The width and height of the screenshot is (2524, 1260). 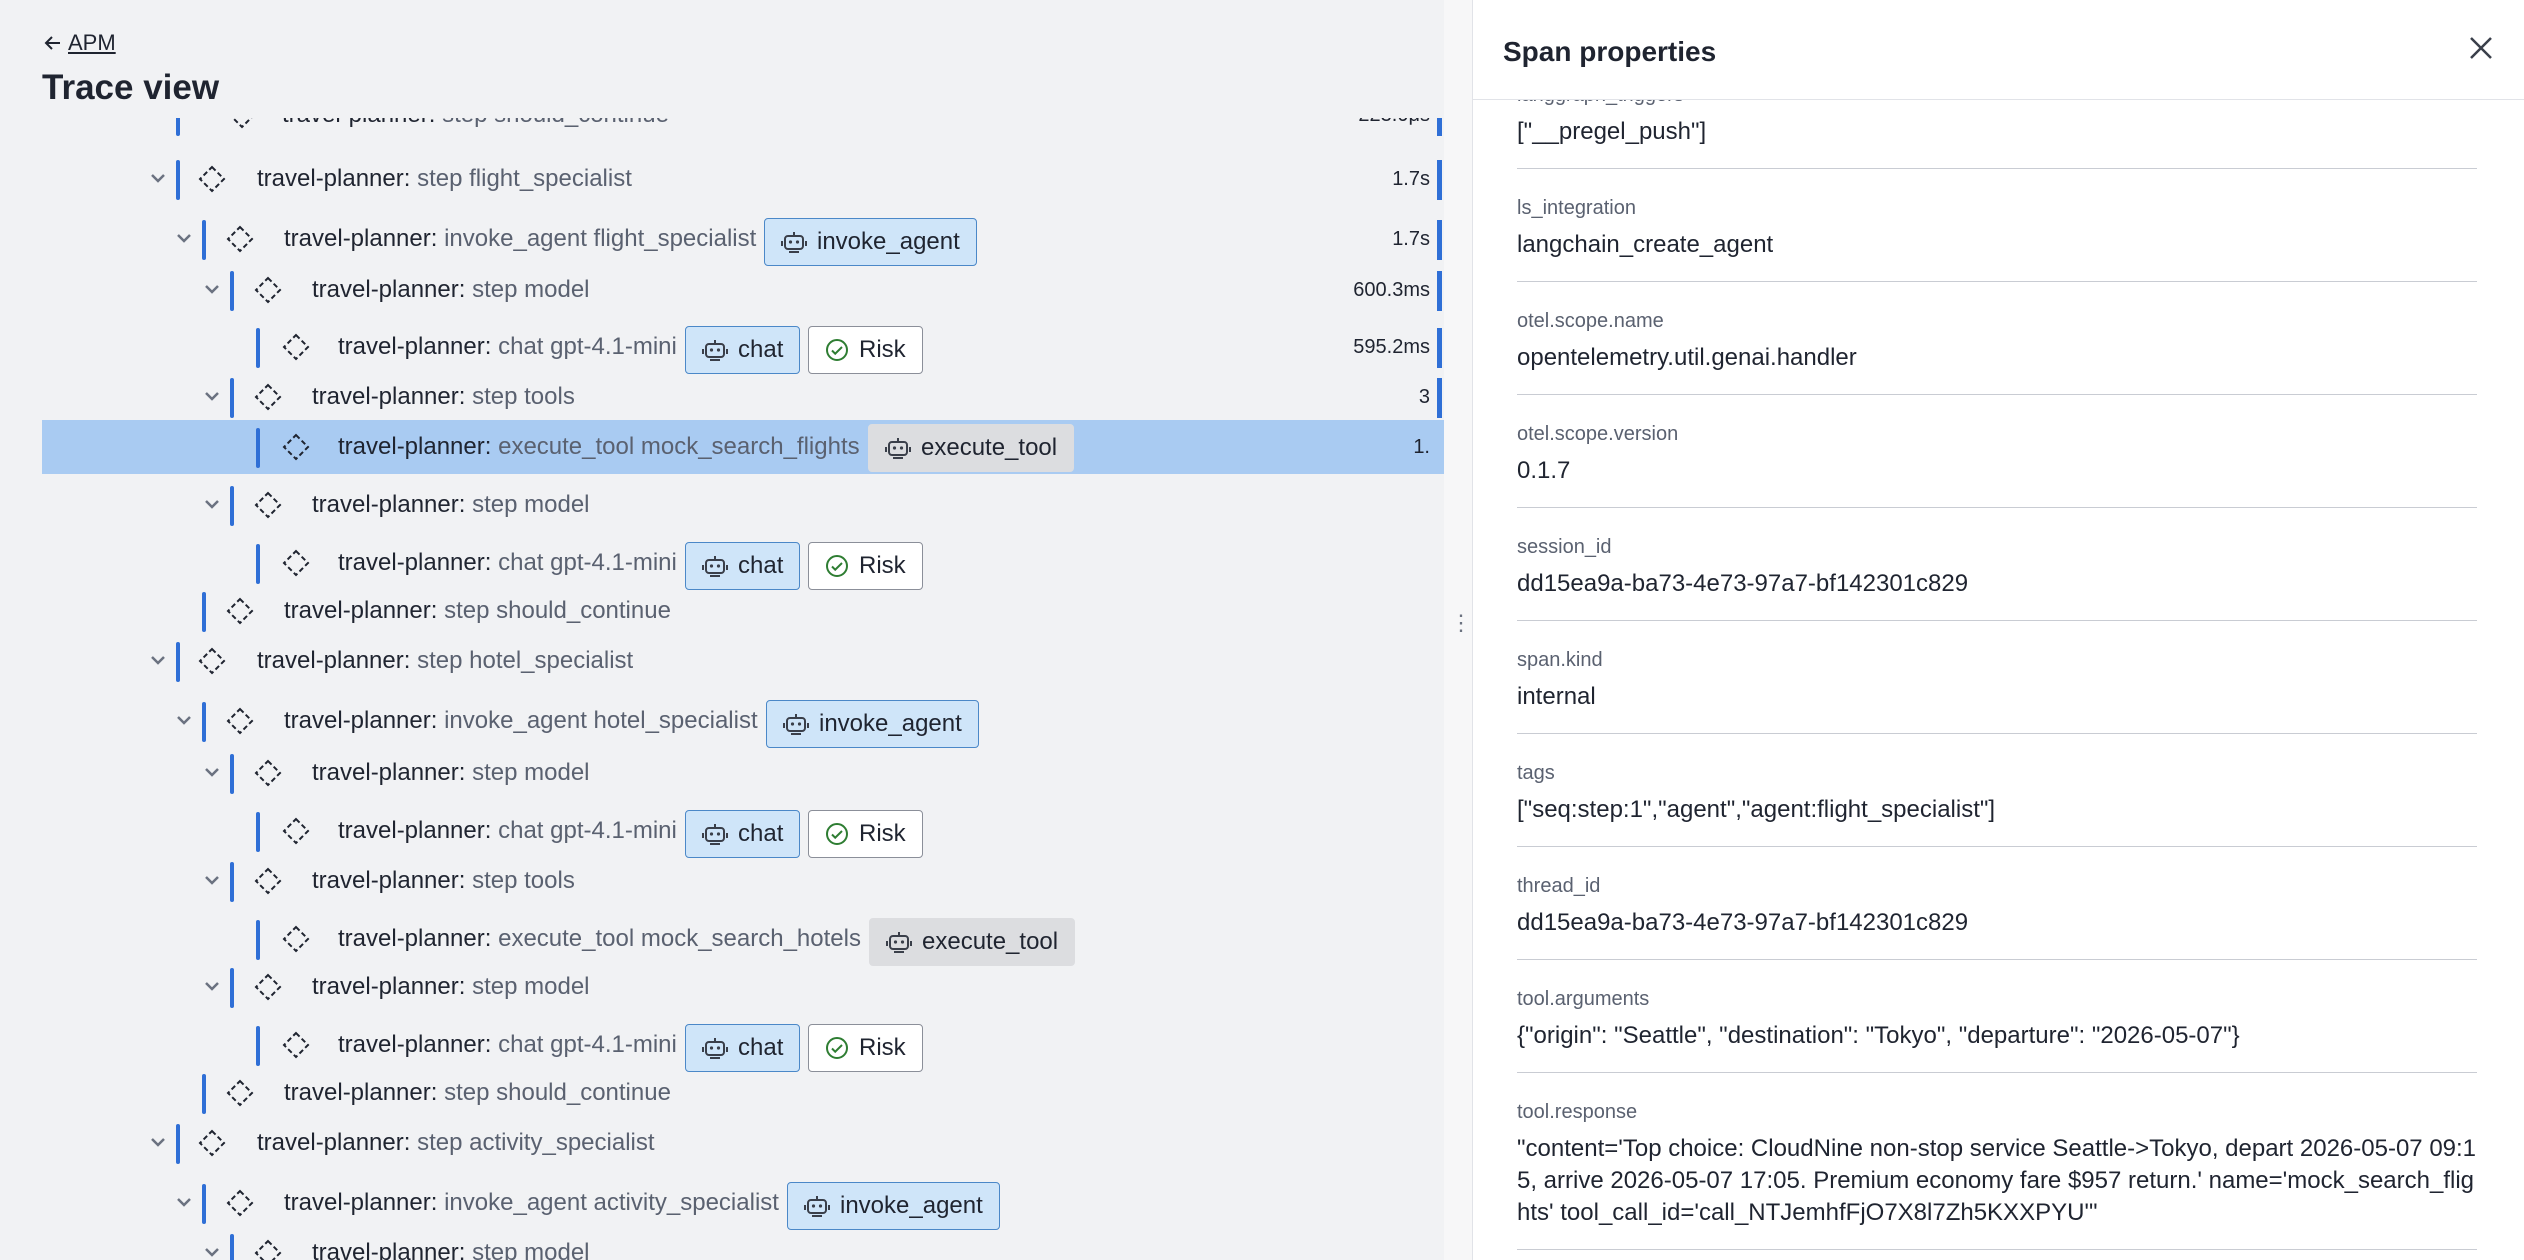 What do you see at coordinates (456, 1142) in the screenshot?
I see `span-name: travel-planner: step activity_specialist` at bounding box center [456, 1142].